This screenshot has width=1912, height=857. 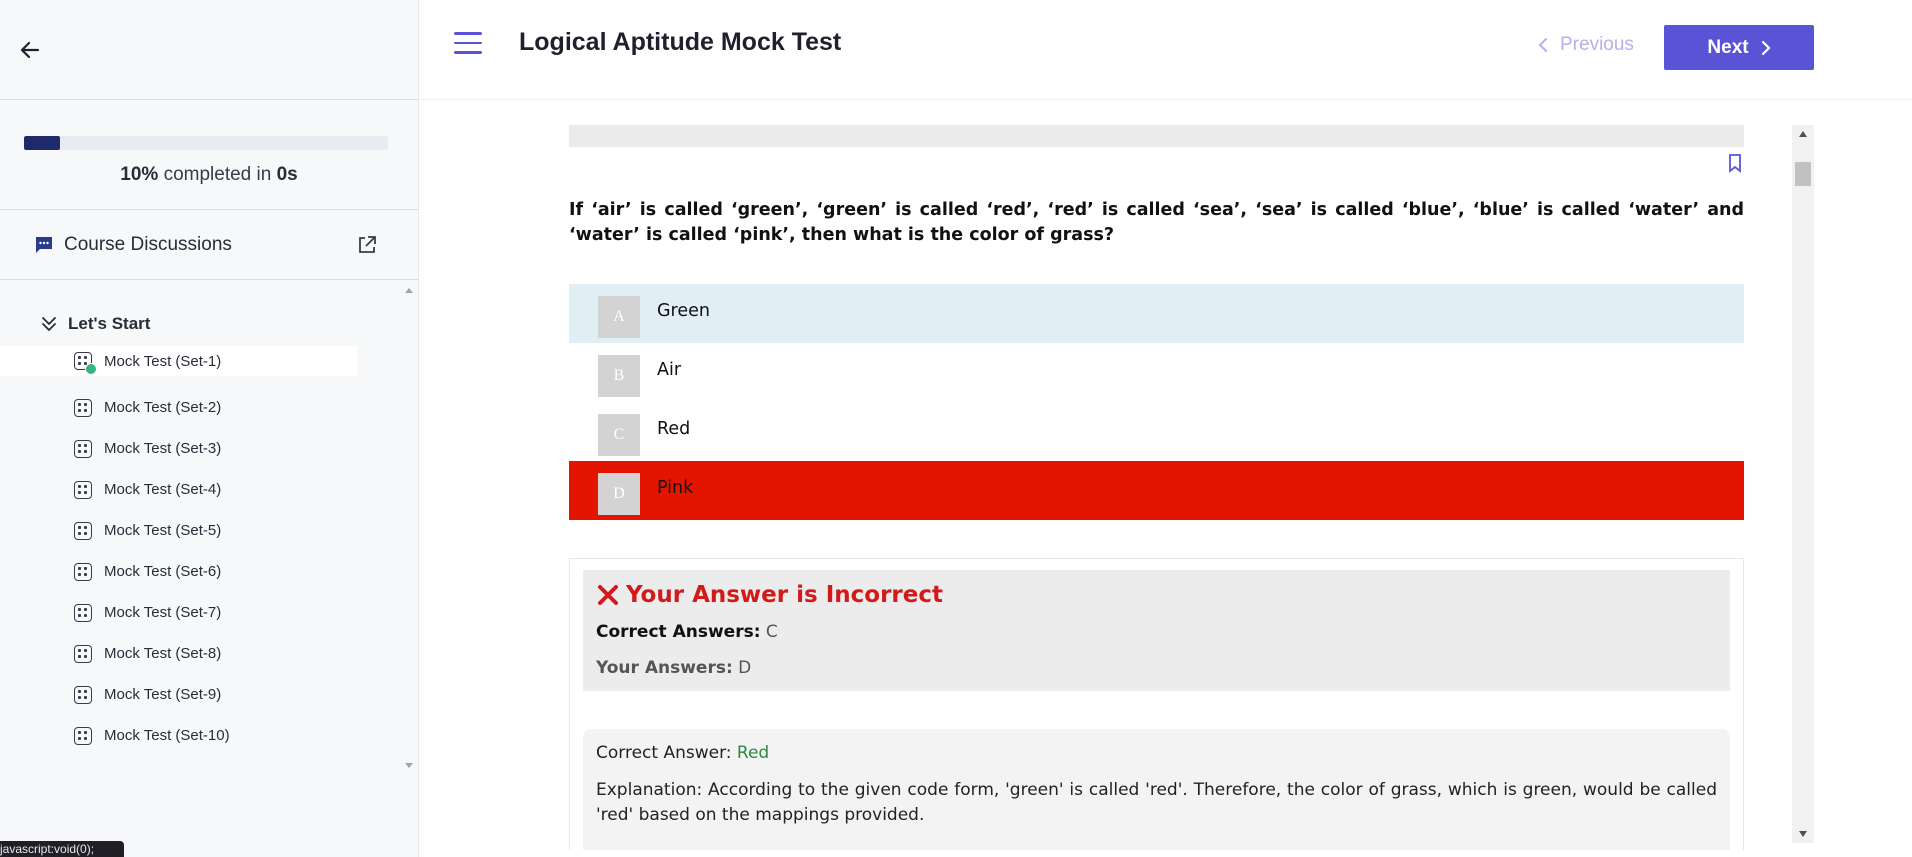 What do you see at coordinates (608, 595) in the screenshot?
I see `close-x-icon` at bounding box center [608, 595].